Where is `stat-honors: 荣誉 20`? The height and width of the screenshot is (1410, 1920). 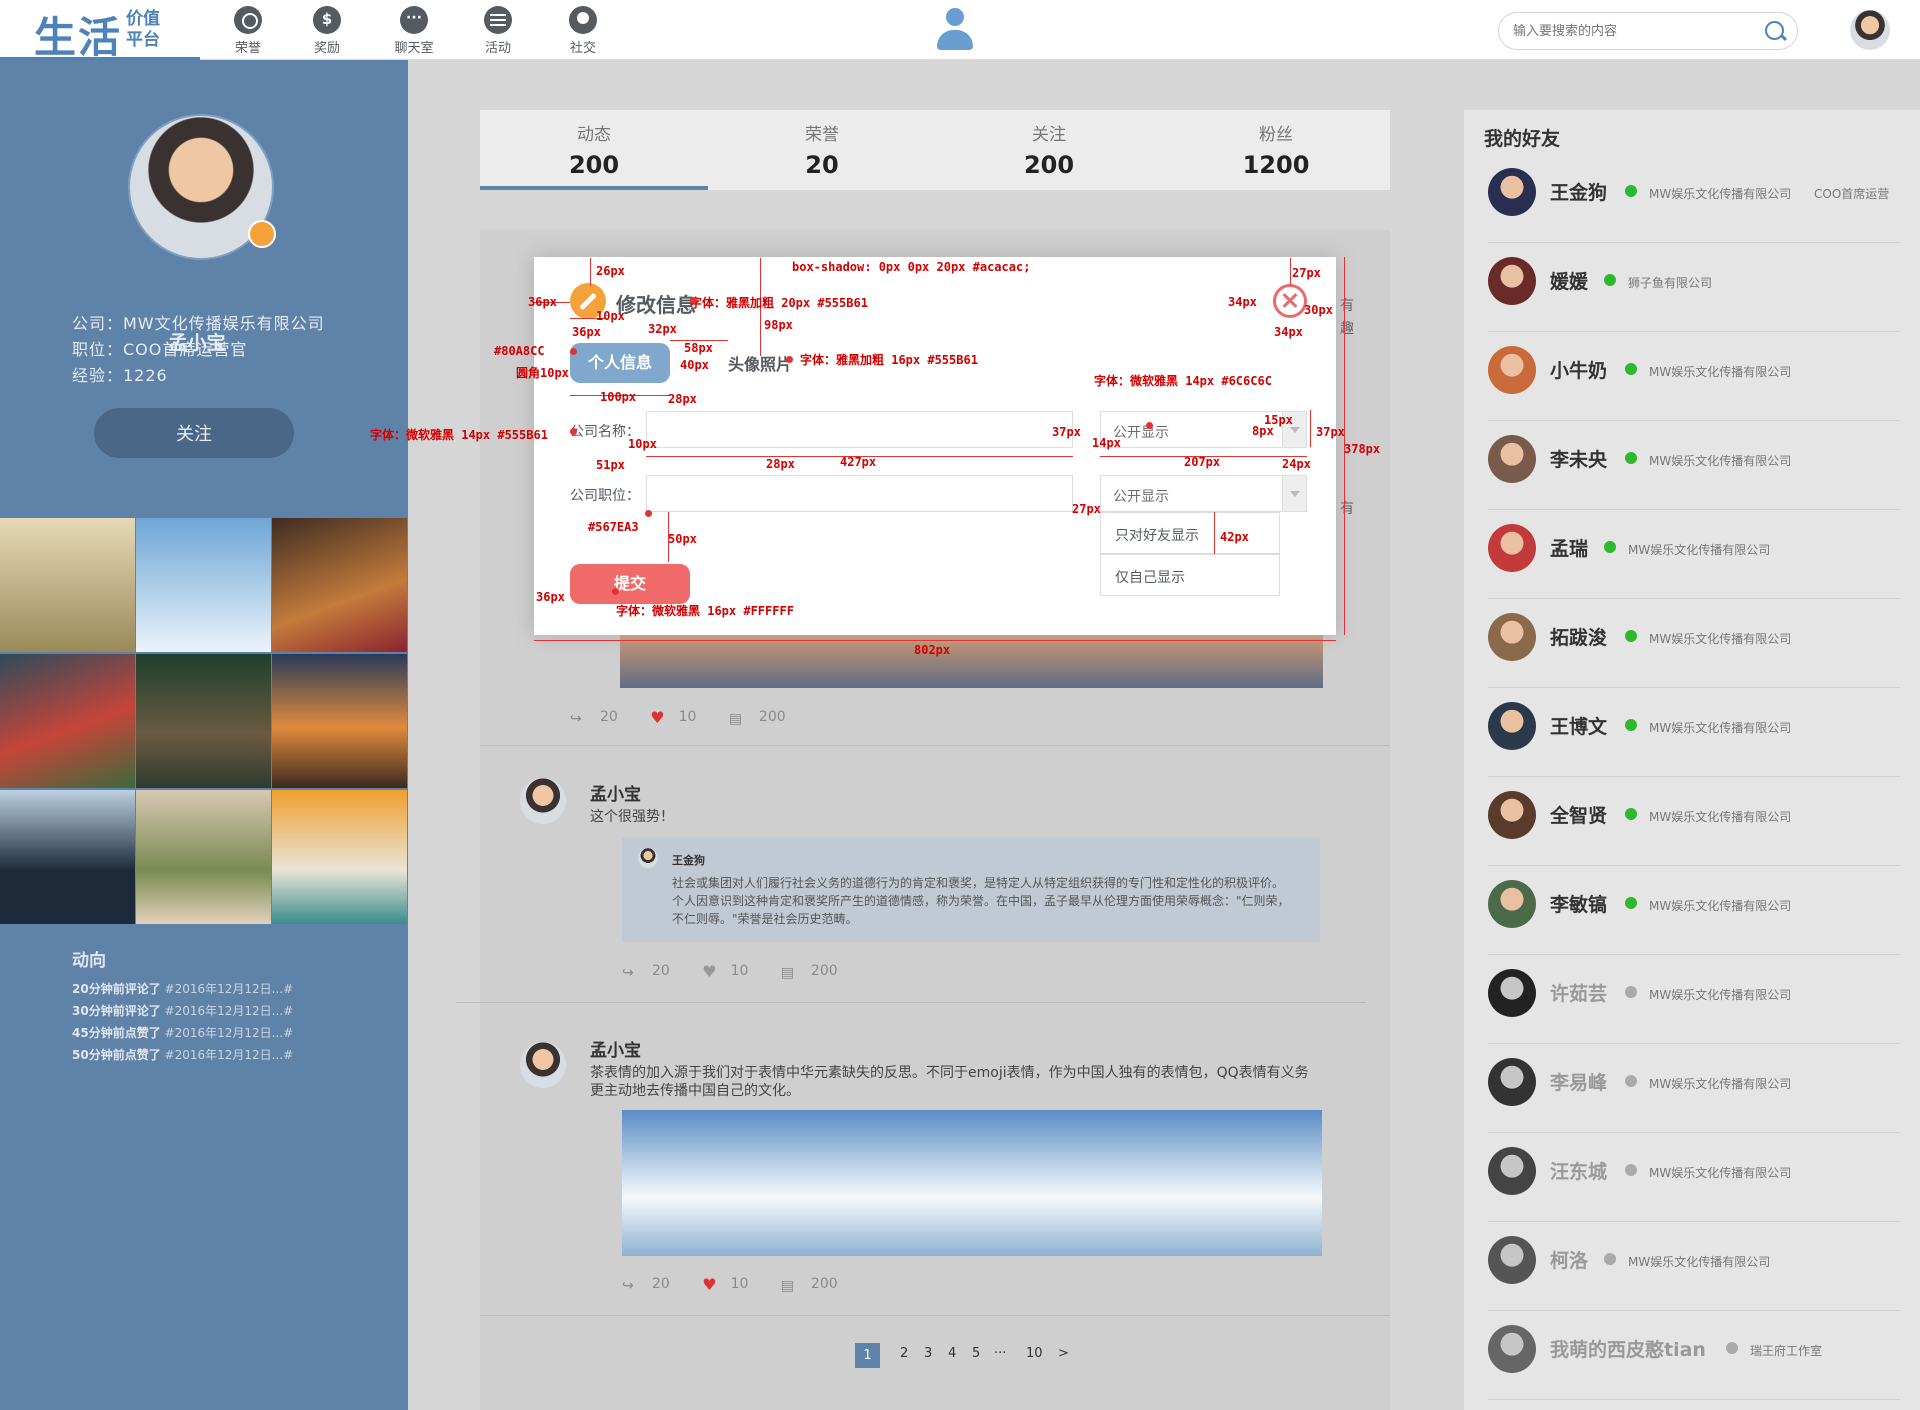 stat-honors: 荣誉 20 is located at coordinates (822, 149).